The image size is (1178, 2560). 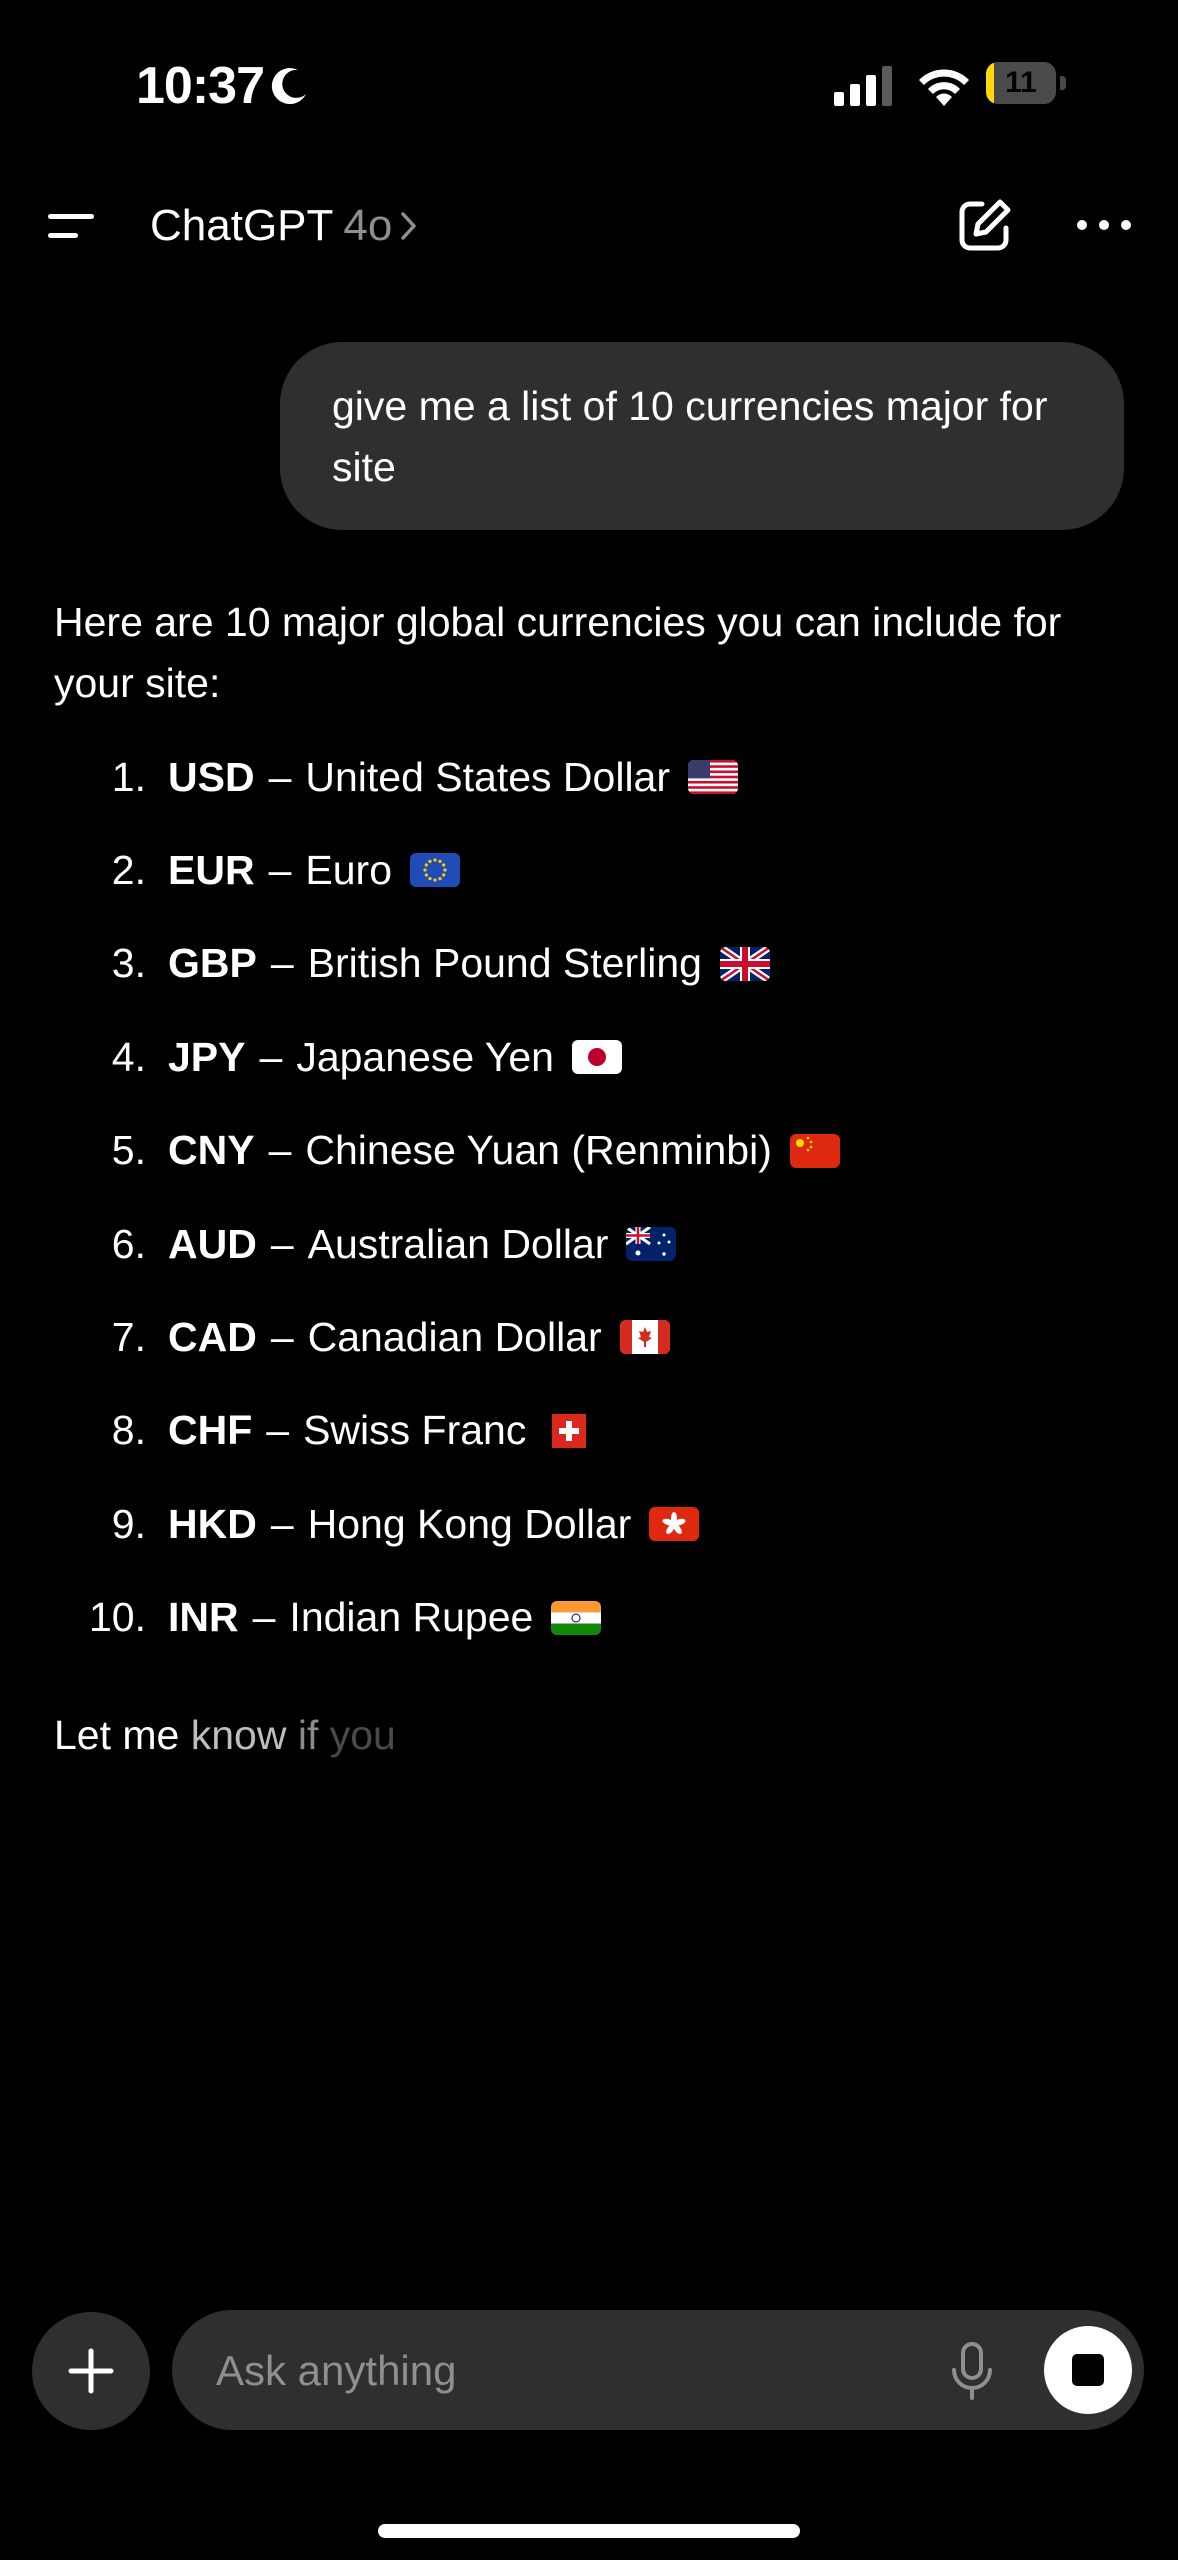 What do you see at coordinates (242, 225) in the screenshot?
I see `app-title: ChatGPT` at bounding box center [242, 225].